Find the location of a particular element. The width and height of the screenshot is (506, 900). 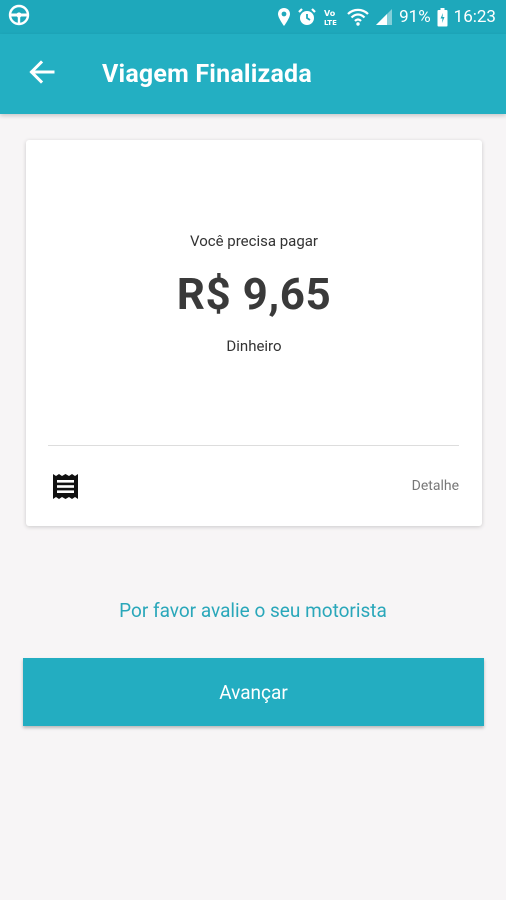

location-pin-icon is located at coordinates (284, 17).